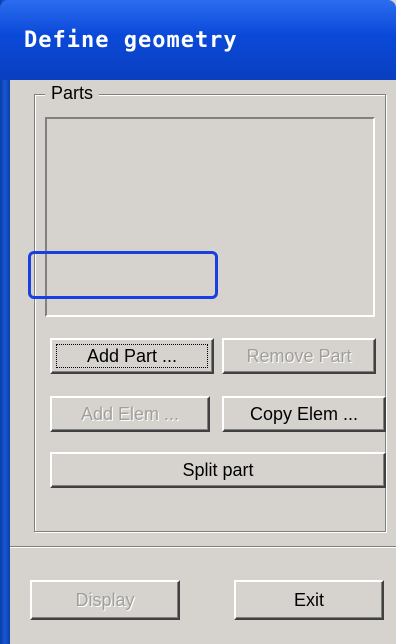 The image size is (404, 644). What do you see at coordinates (218, 470) in the screenshot?
I see `split-part-button: Split part` at bounding box center [218, 470].